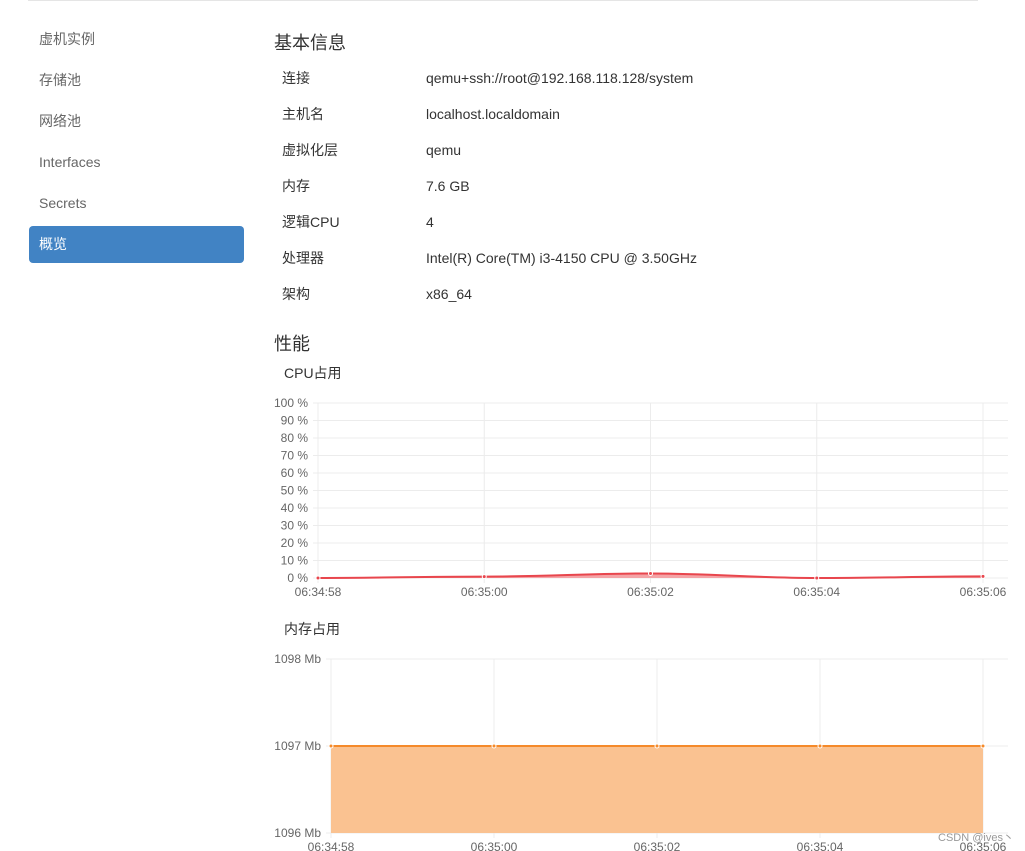 The height and width of the screenshot is (851, 1025). Describe the element at coordinates (295, 456) in the screenshot. I see `y-tick-label: 70 %` at that location.